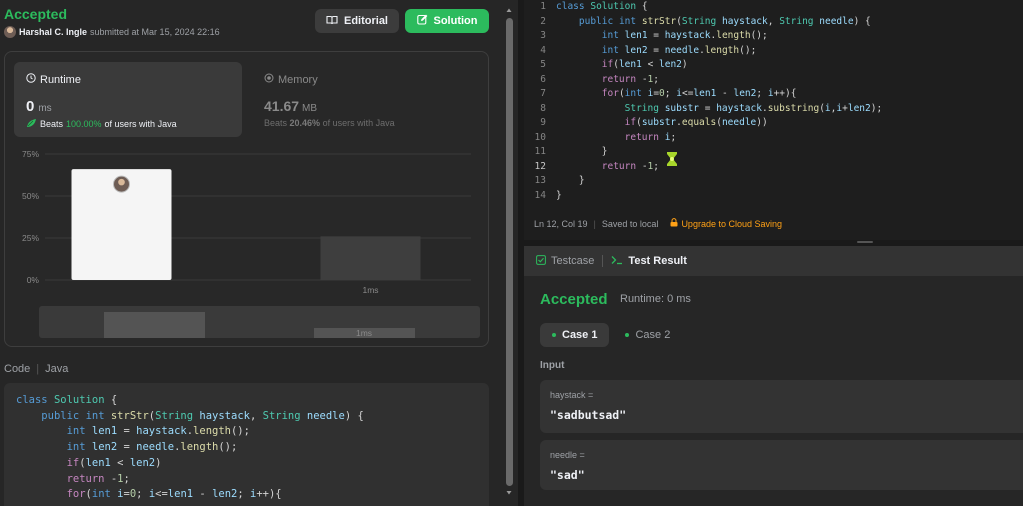  What do you see at coordinates (30, 196) in the screenshot?
I see `y-tick-label: 50%` at bounding box center [30, 196].